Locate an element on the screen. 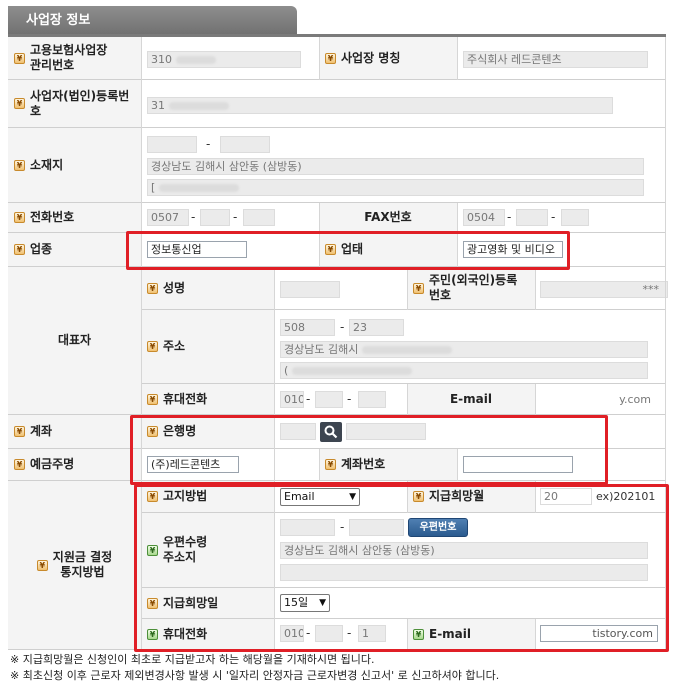 This screenshot has width=674, height=688. rep-name-field is located at coordinates (310, 289).